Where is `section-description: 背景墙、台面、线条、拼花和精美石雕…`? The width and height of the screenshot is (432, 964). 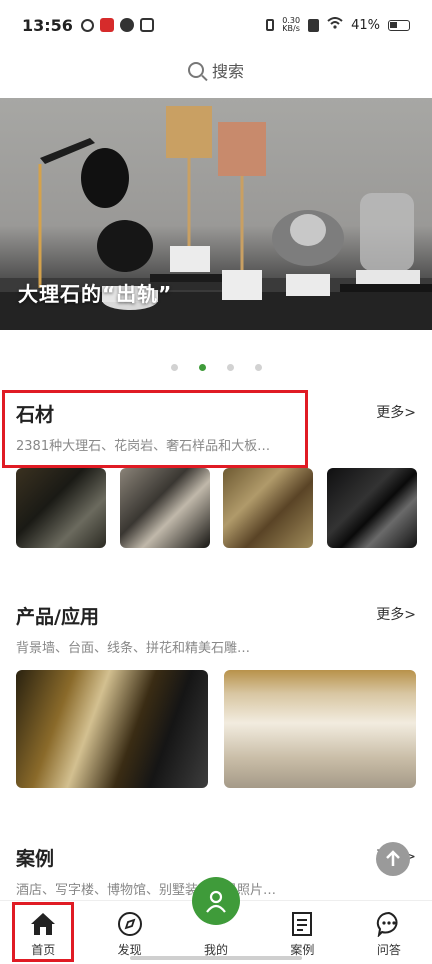
section-description: 背景墙、台面、线条、拼花和精美石雕… is located at coordinates (133, 648).